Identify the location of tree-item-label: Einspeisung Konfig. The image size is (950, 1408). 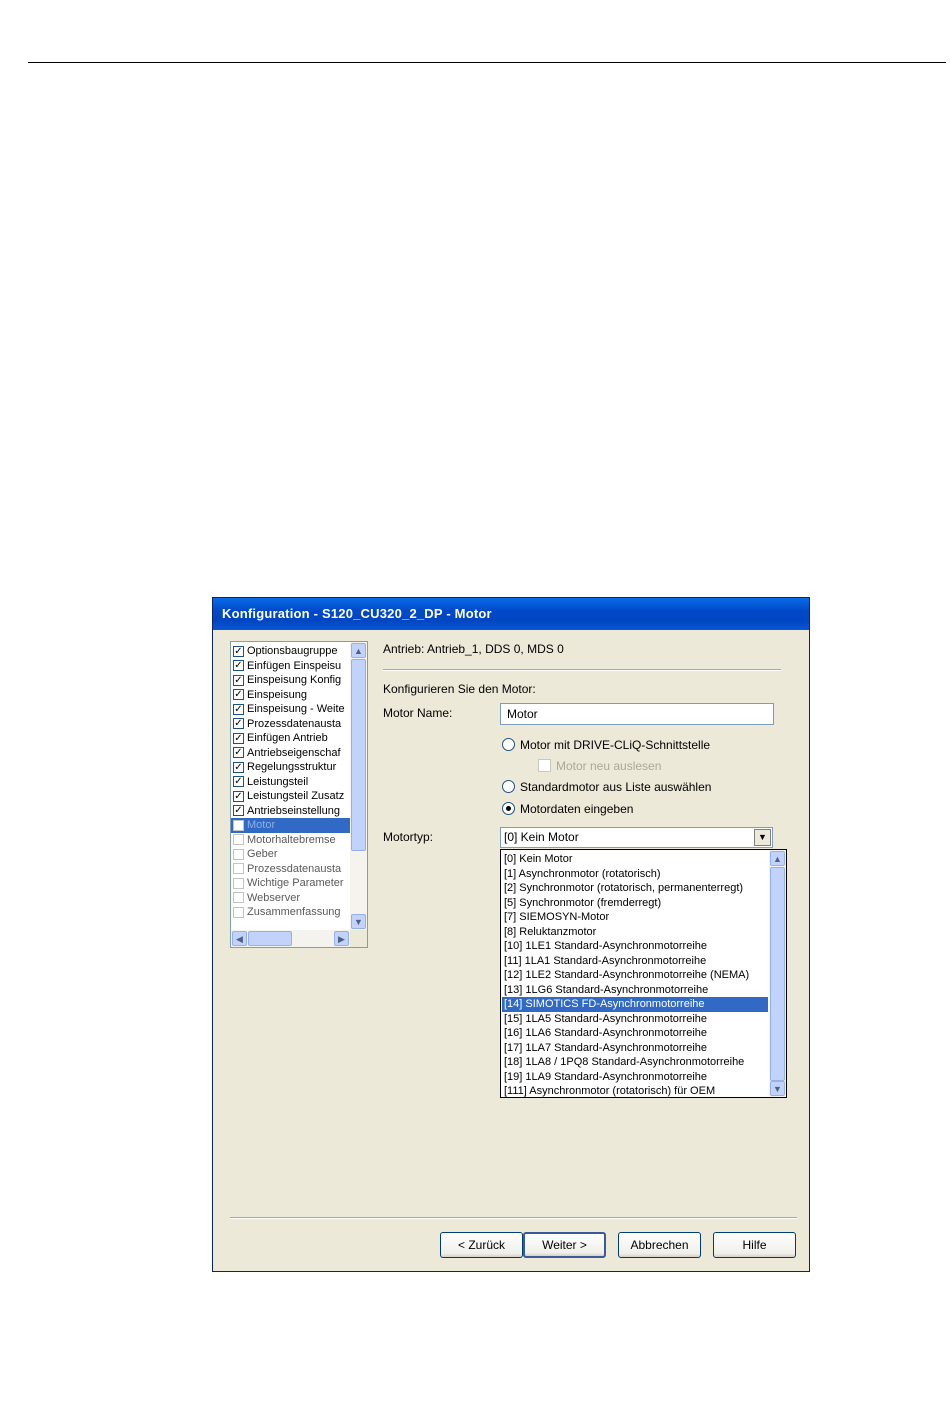
(294, 680).